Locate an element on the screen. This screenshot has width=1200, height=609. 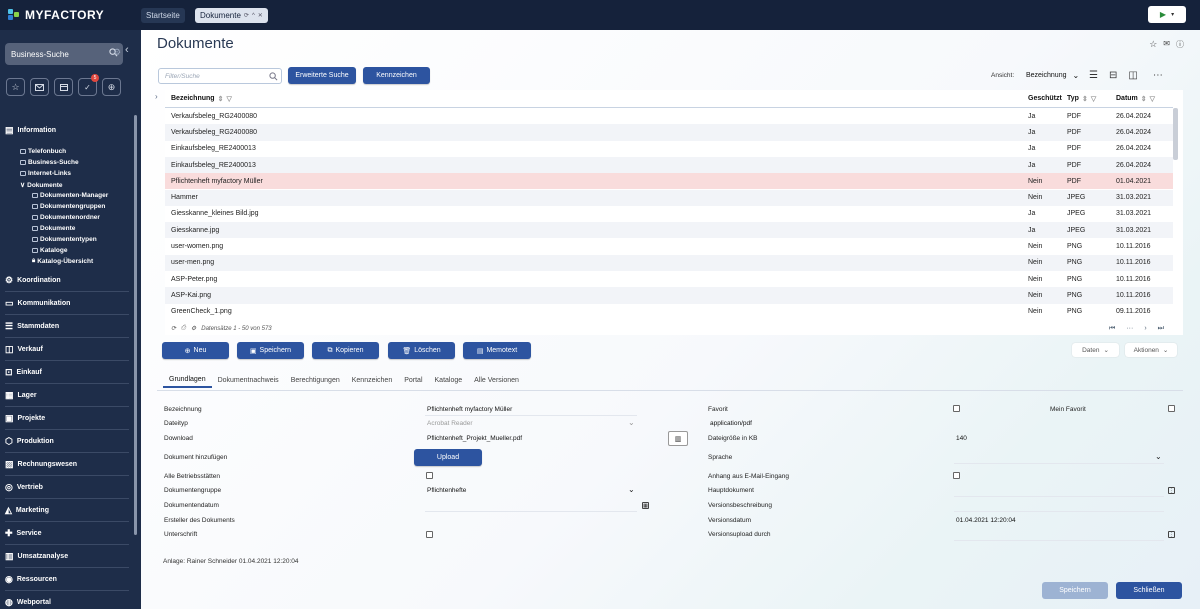
sidebar-item-ressourcen: ◉ Ressourcen is located at coordinates (67, 579).